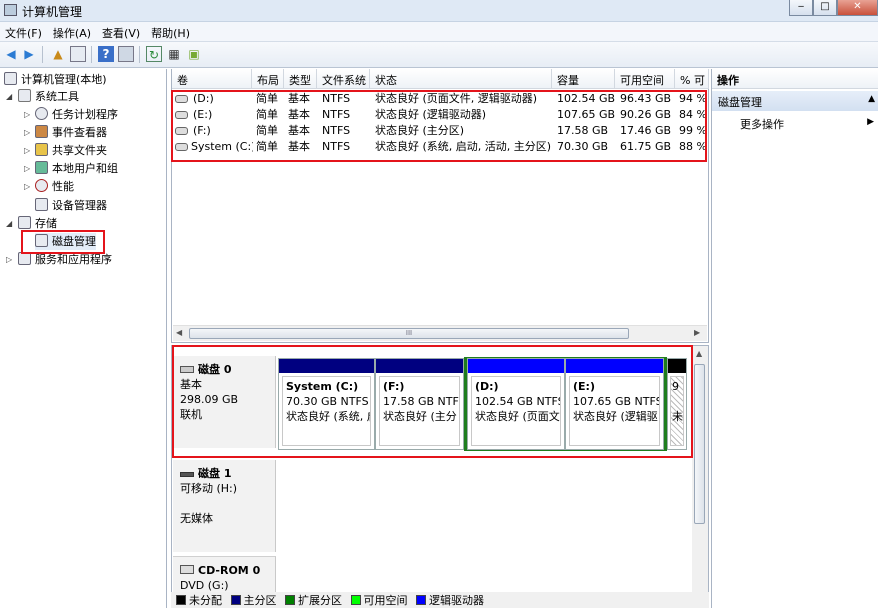  I want to click on refresh-icon: ↻, so click(154, 54).